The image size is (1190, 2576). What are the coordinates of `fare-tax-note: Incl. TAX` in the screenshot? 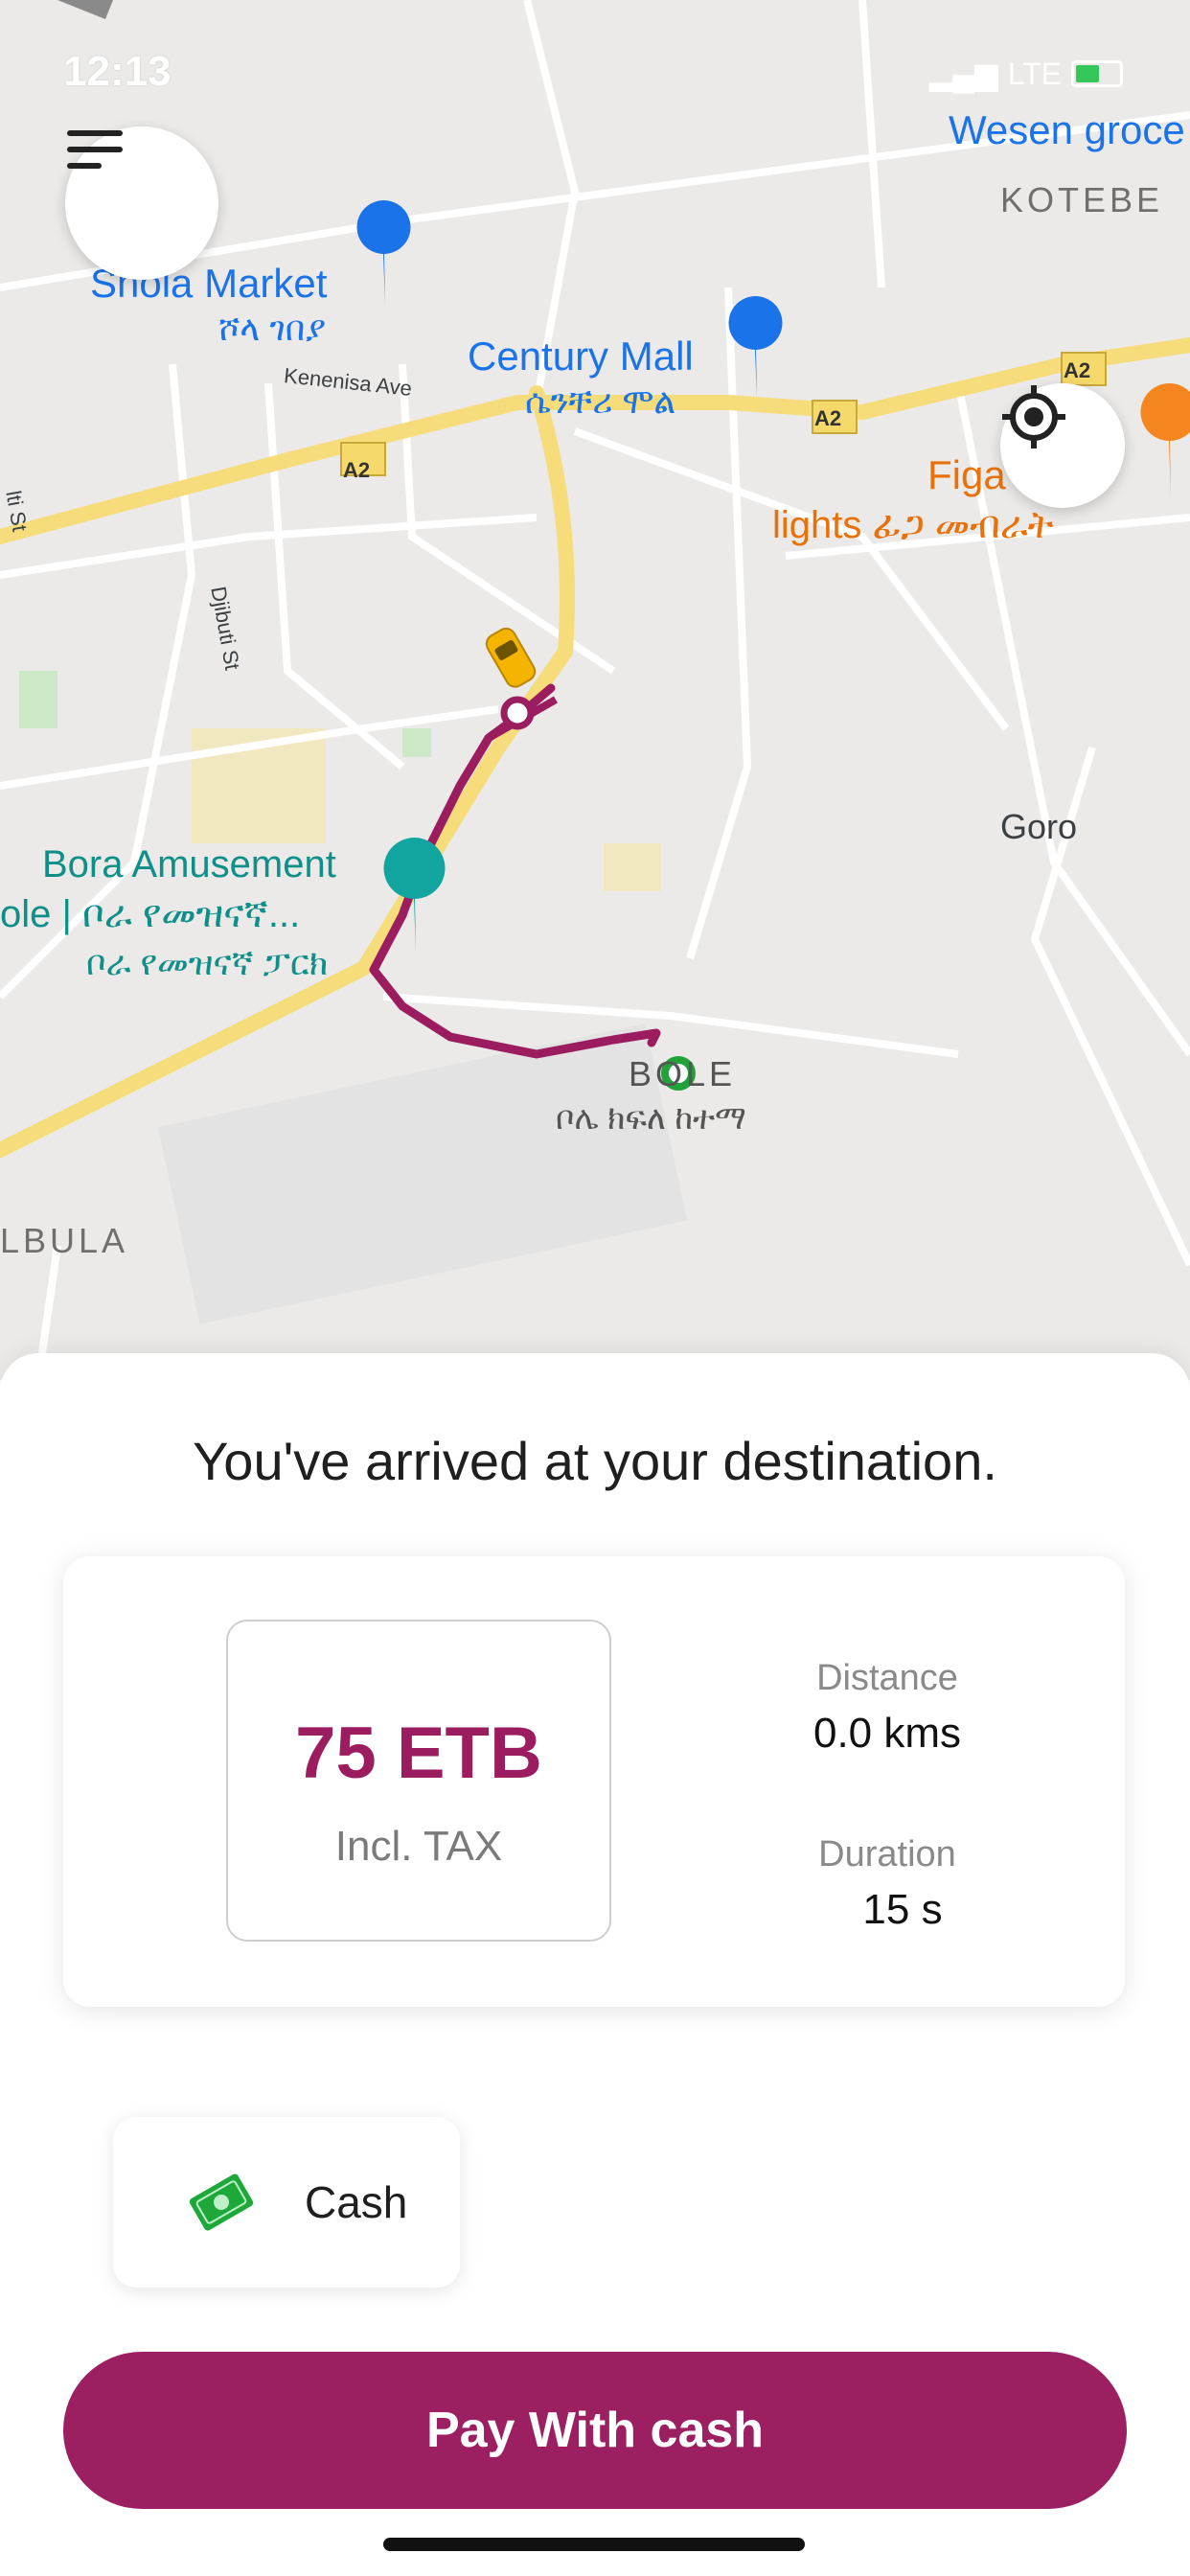 It's located at (419, 1846).